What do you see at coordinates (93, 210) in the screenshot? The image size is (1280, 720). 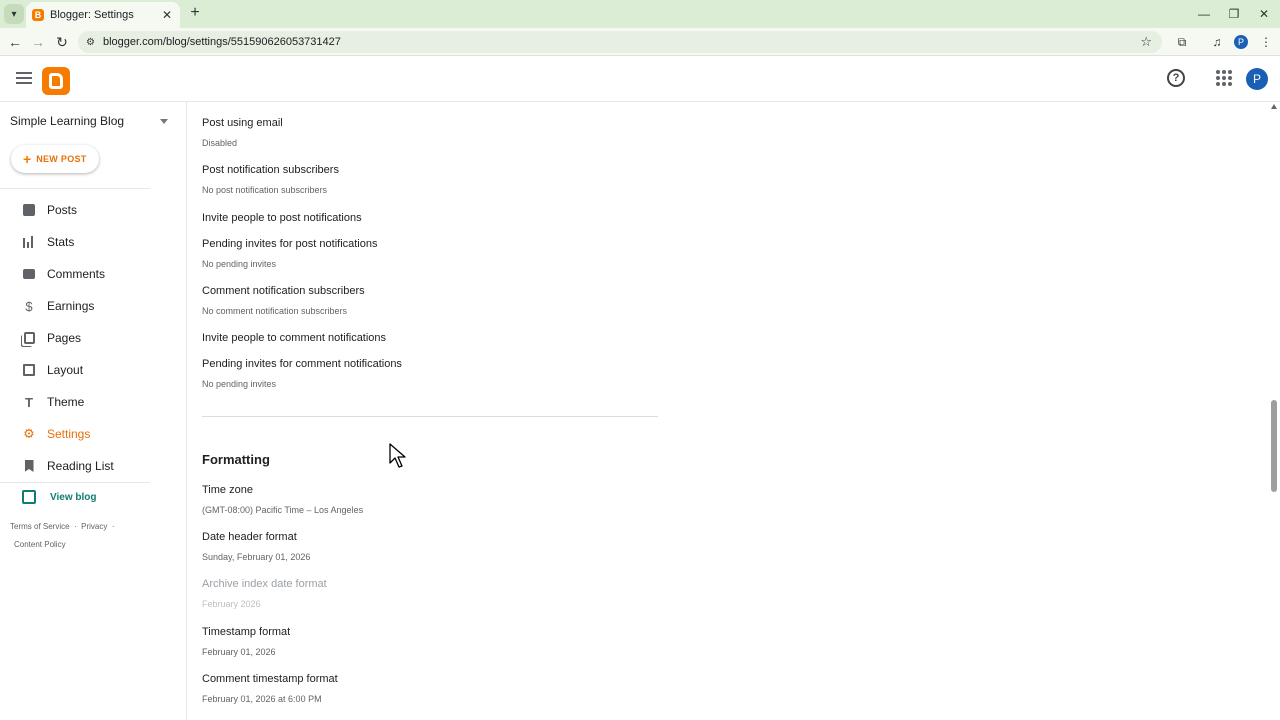 I see `sidebar-item-posts: Posts` at bounding box center [93, 210].